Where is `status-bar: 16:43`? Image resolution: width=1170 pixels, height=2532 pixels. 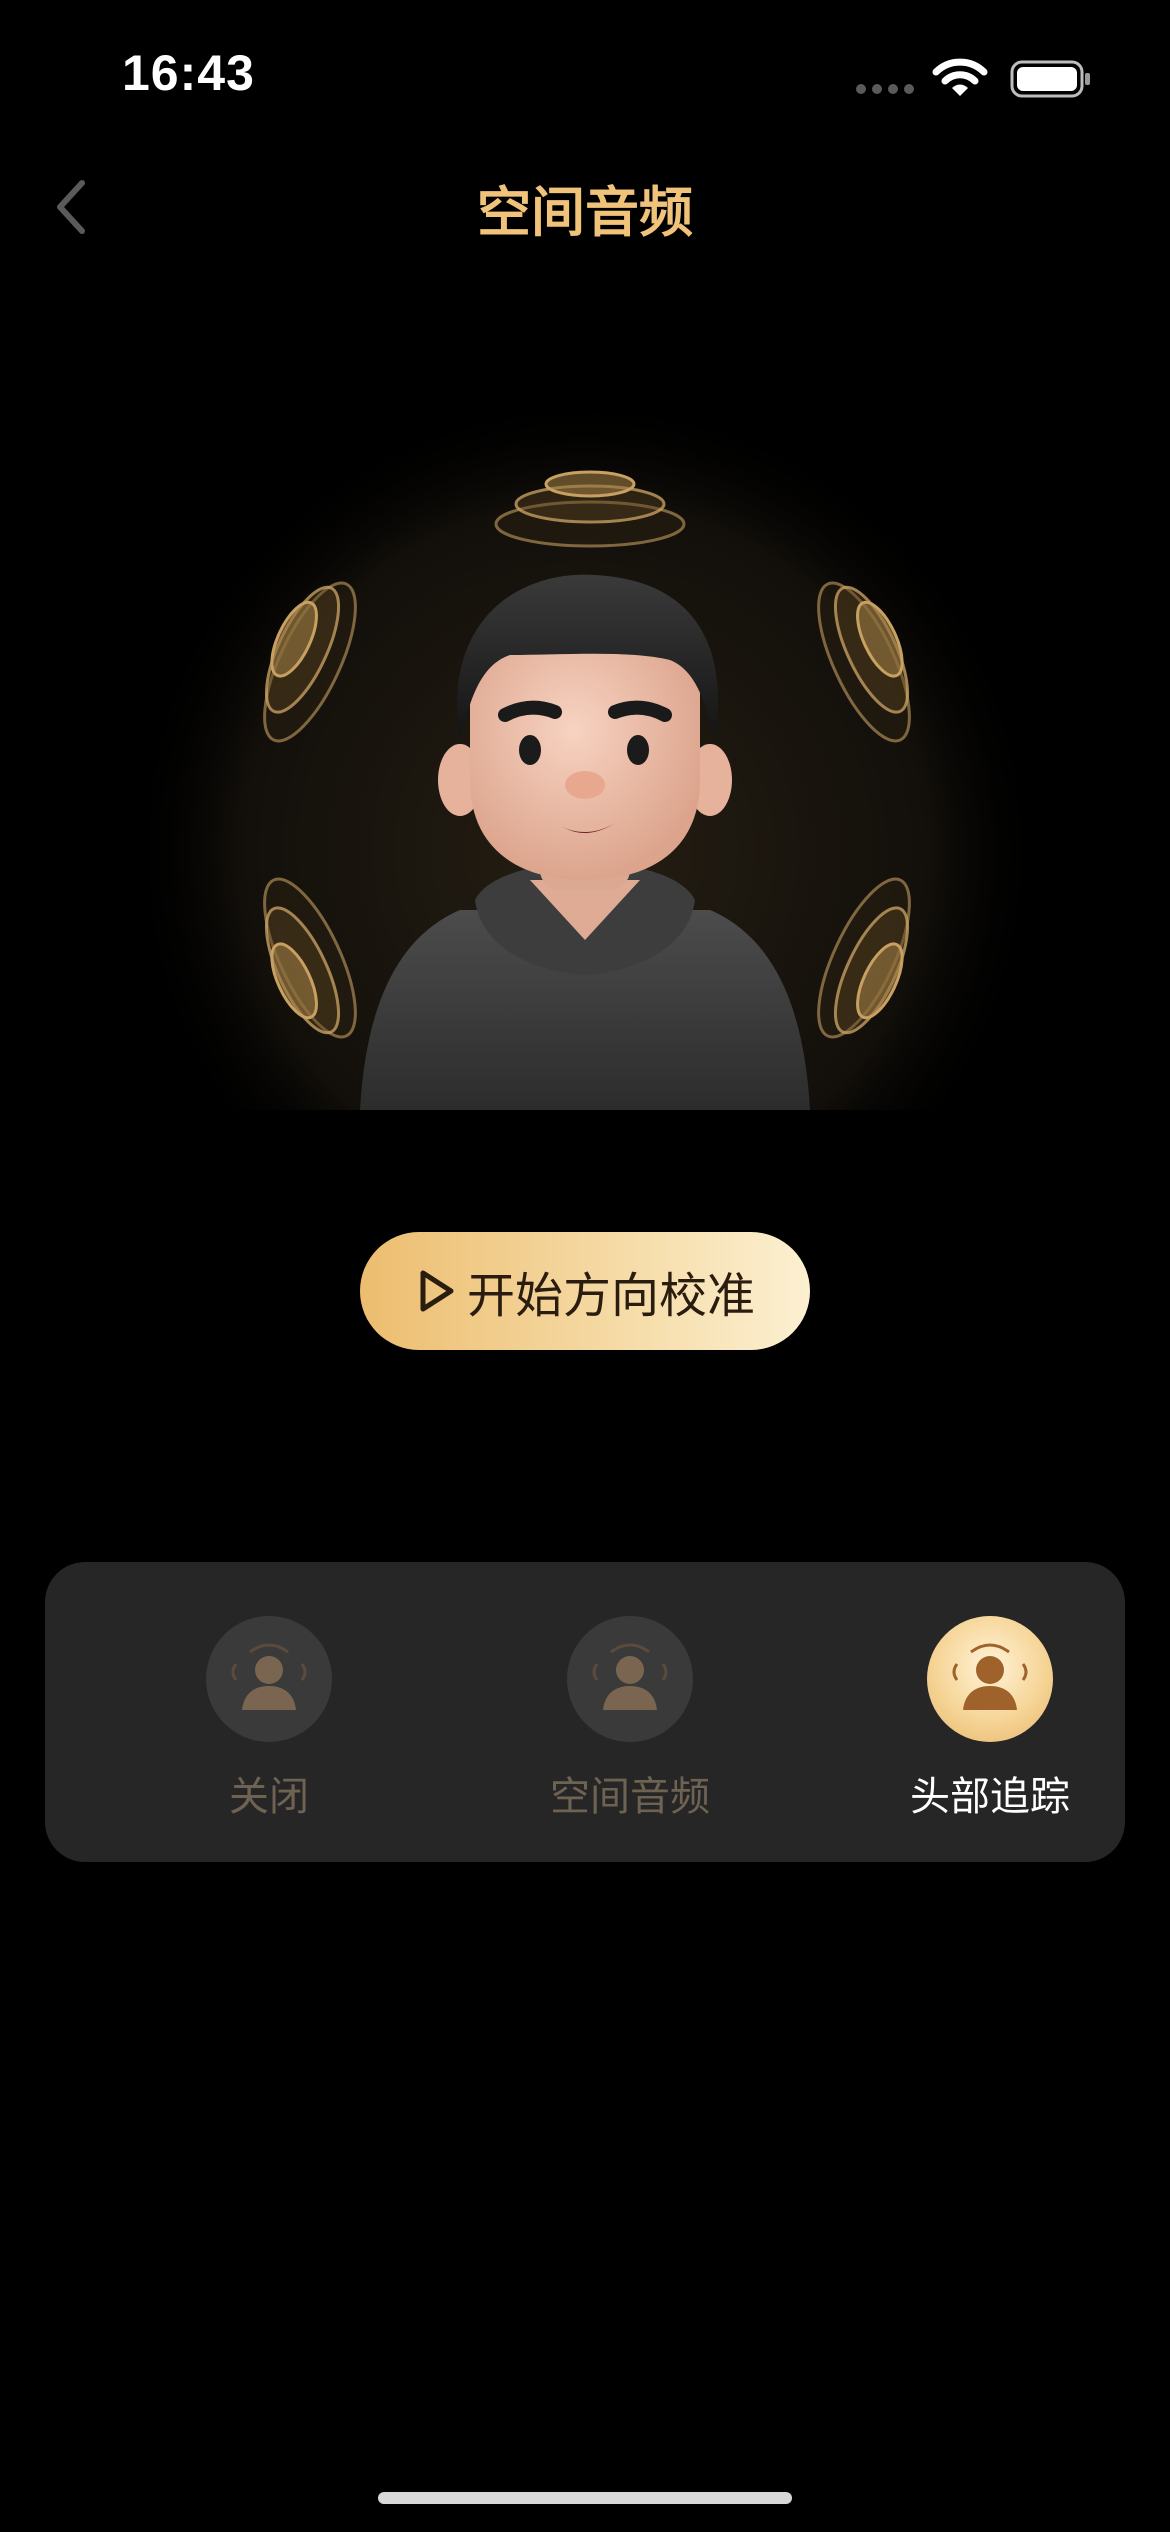
status-bar: 16:43 is located at coordinates (585, 75).